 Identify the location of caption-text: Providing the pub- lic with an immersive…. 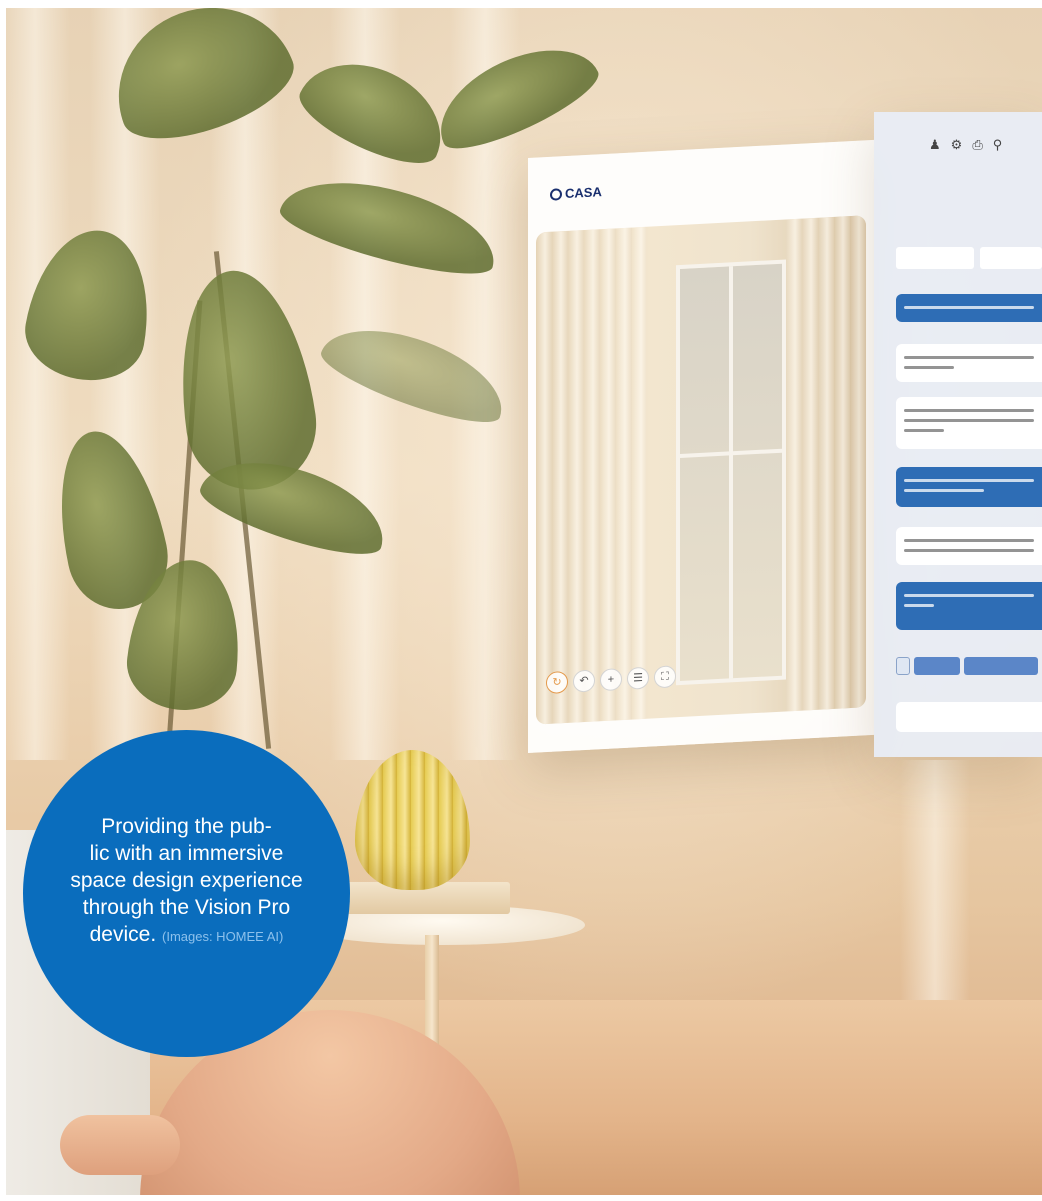
(187, 881).